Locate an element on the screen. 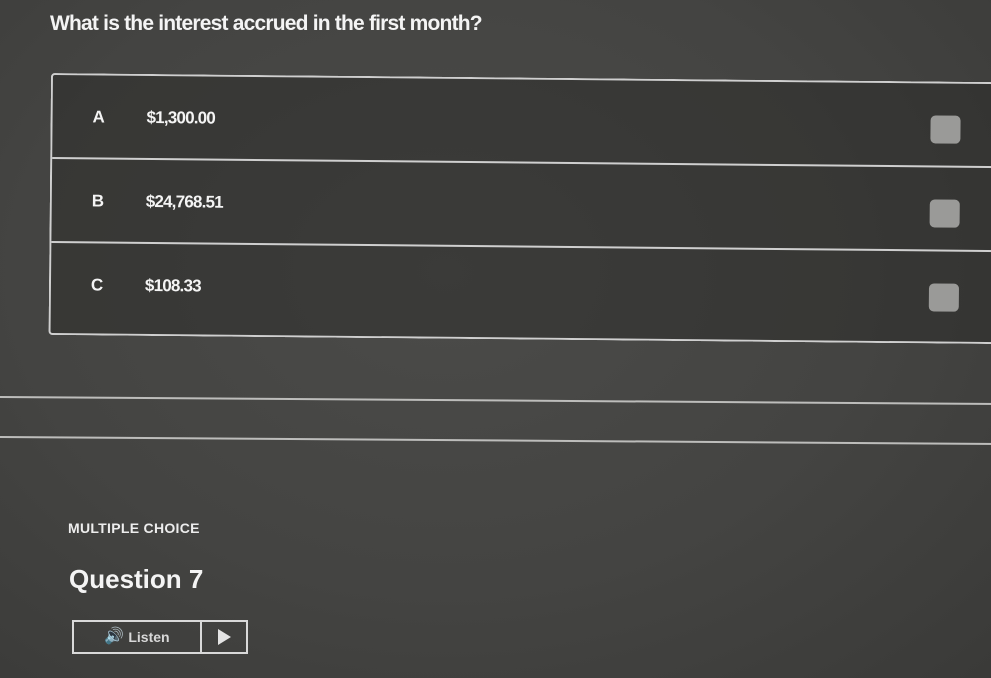 This screenshot has height=678, width=991. play-icon is located at coordinates (224, 637).